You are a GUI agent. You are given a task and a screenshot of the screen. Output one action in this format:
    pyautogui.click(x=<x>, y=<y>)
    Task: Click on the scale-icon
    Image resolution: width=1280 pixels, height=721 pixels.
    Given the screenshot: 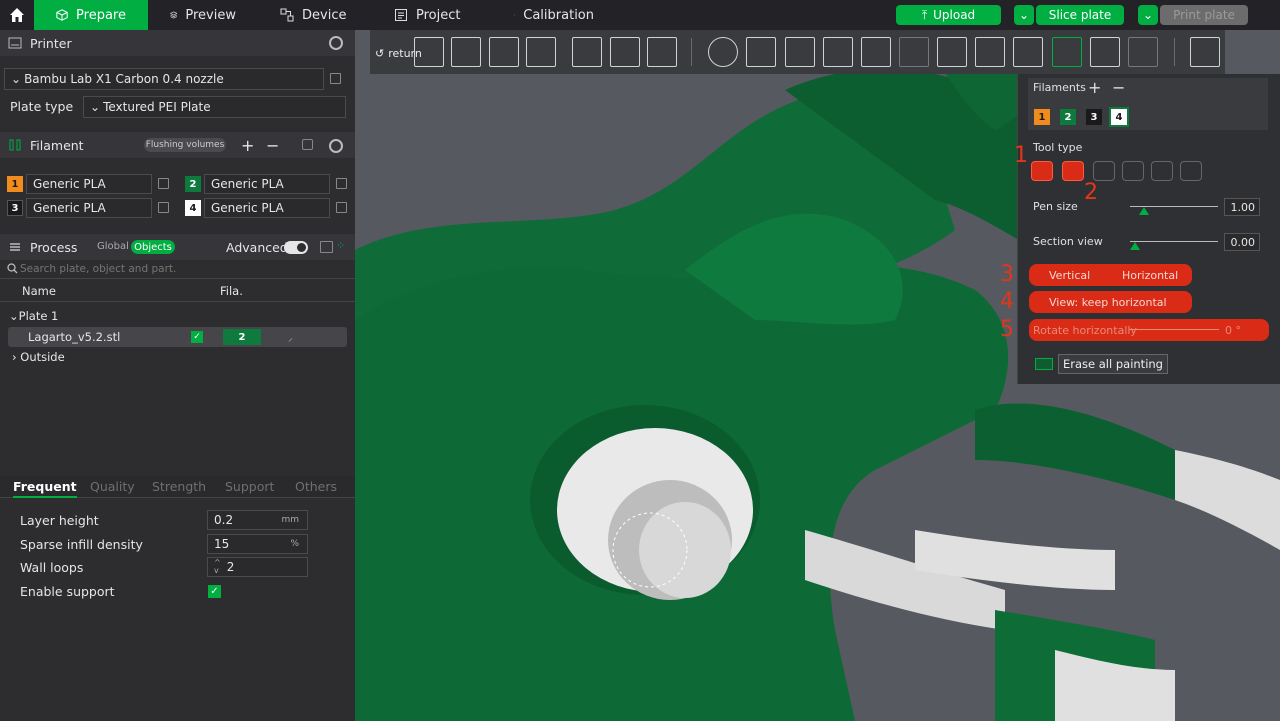 What is the action you would take?
    pyautogui.click(x=800, y=52)
    